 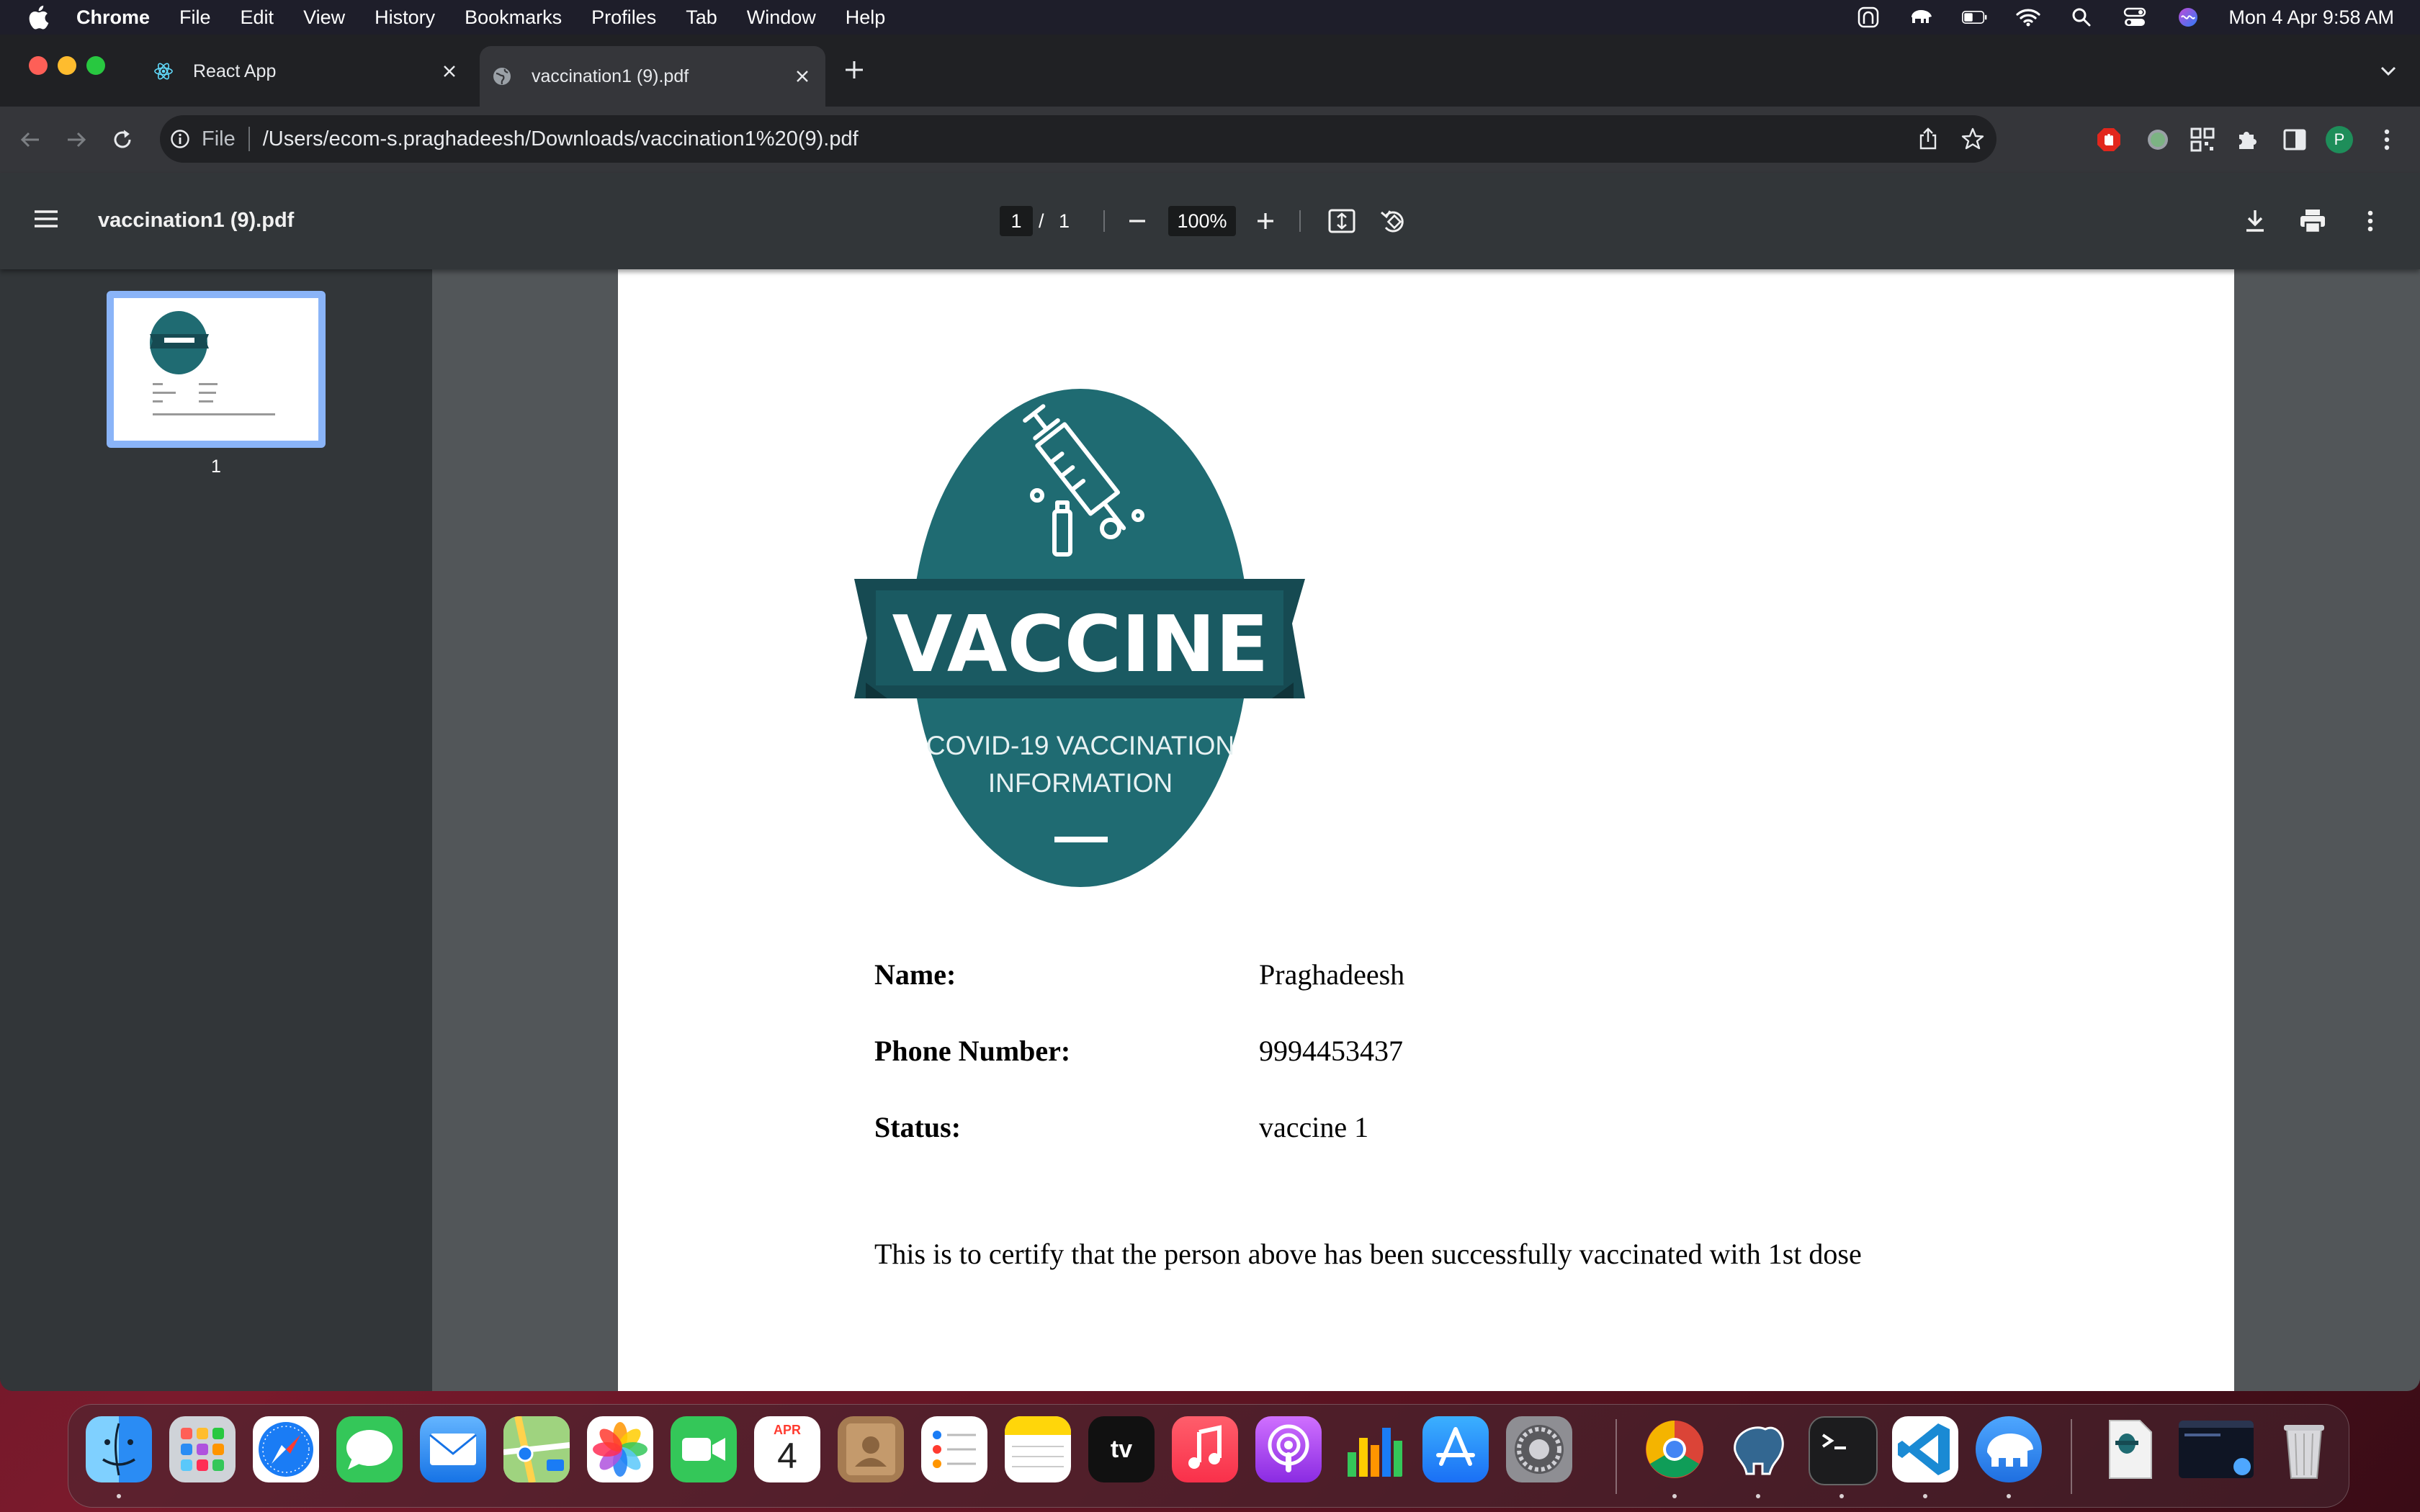 What do you see at coordinates (2202, 140) in the screenshot?
I see `qr-code-extension-icon` at bounding box center [2202, 140].